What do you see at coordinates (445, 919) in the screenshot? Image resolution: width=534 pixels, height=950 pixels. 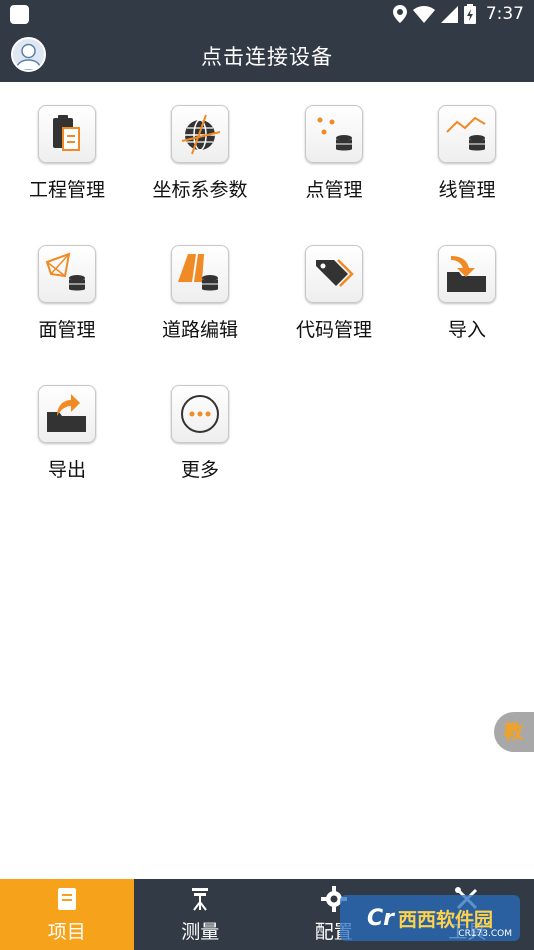 I see `watermark-text: 西西软件园` at bounding box center [445, 919].